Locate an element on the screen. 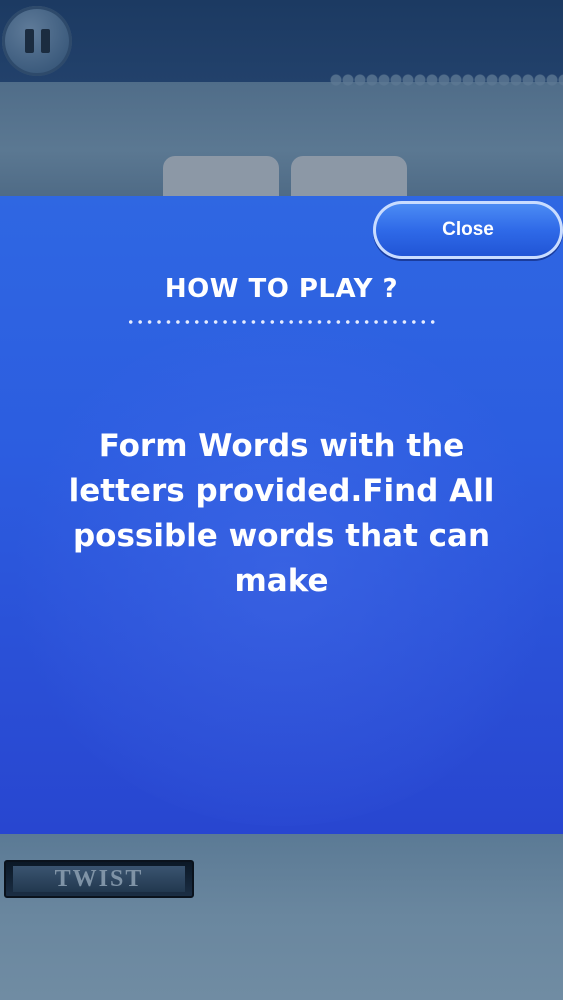  word-strip is located at coordinates (281, 139).